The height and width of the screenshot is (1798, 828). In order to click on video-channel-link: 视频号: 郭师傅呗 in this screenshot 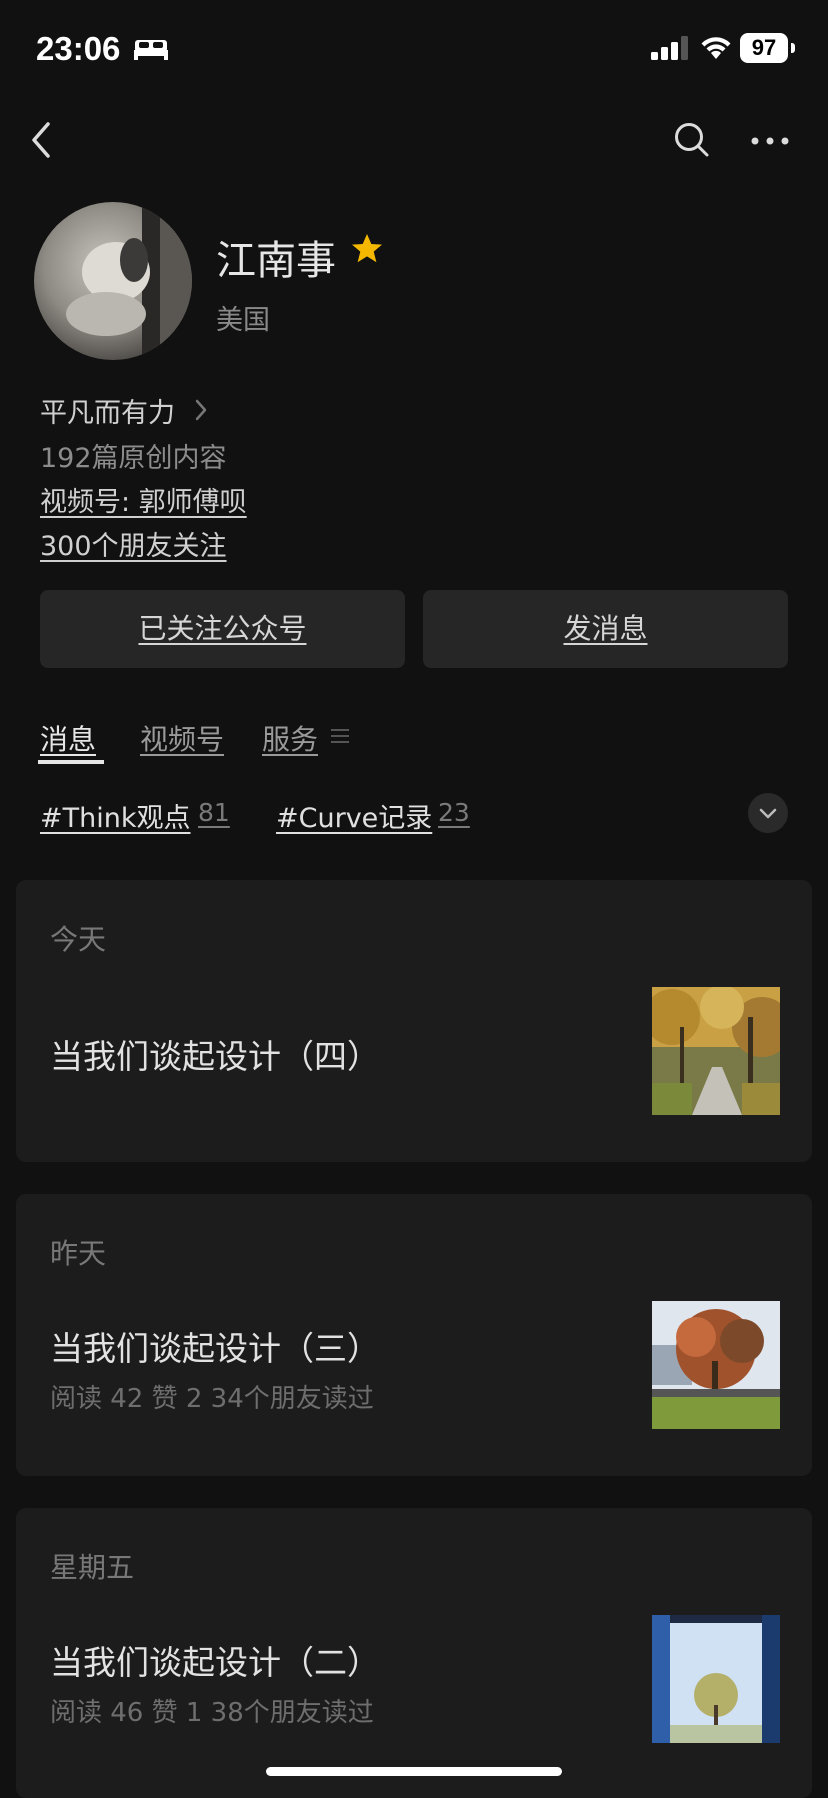, I will do `click(143, 499)`.